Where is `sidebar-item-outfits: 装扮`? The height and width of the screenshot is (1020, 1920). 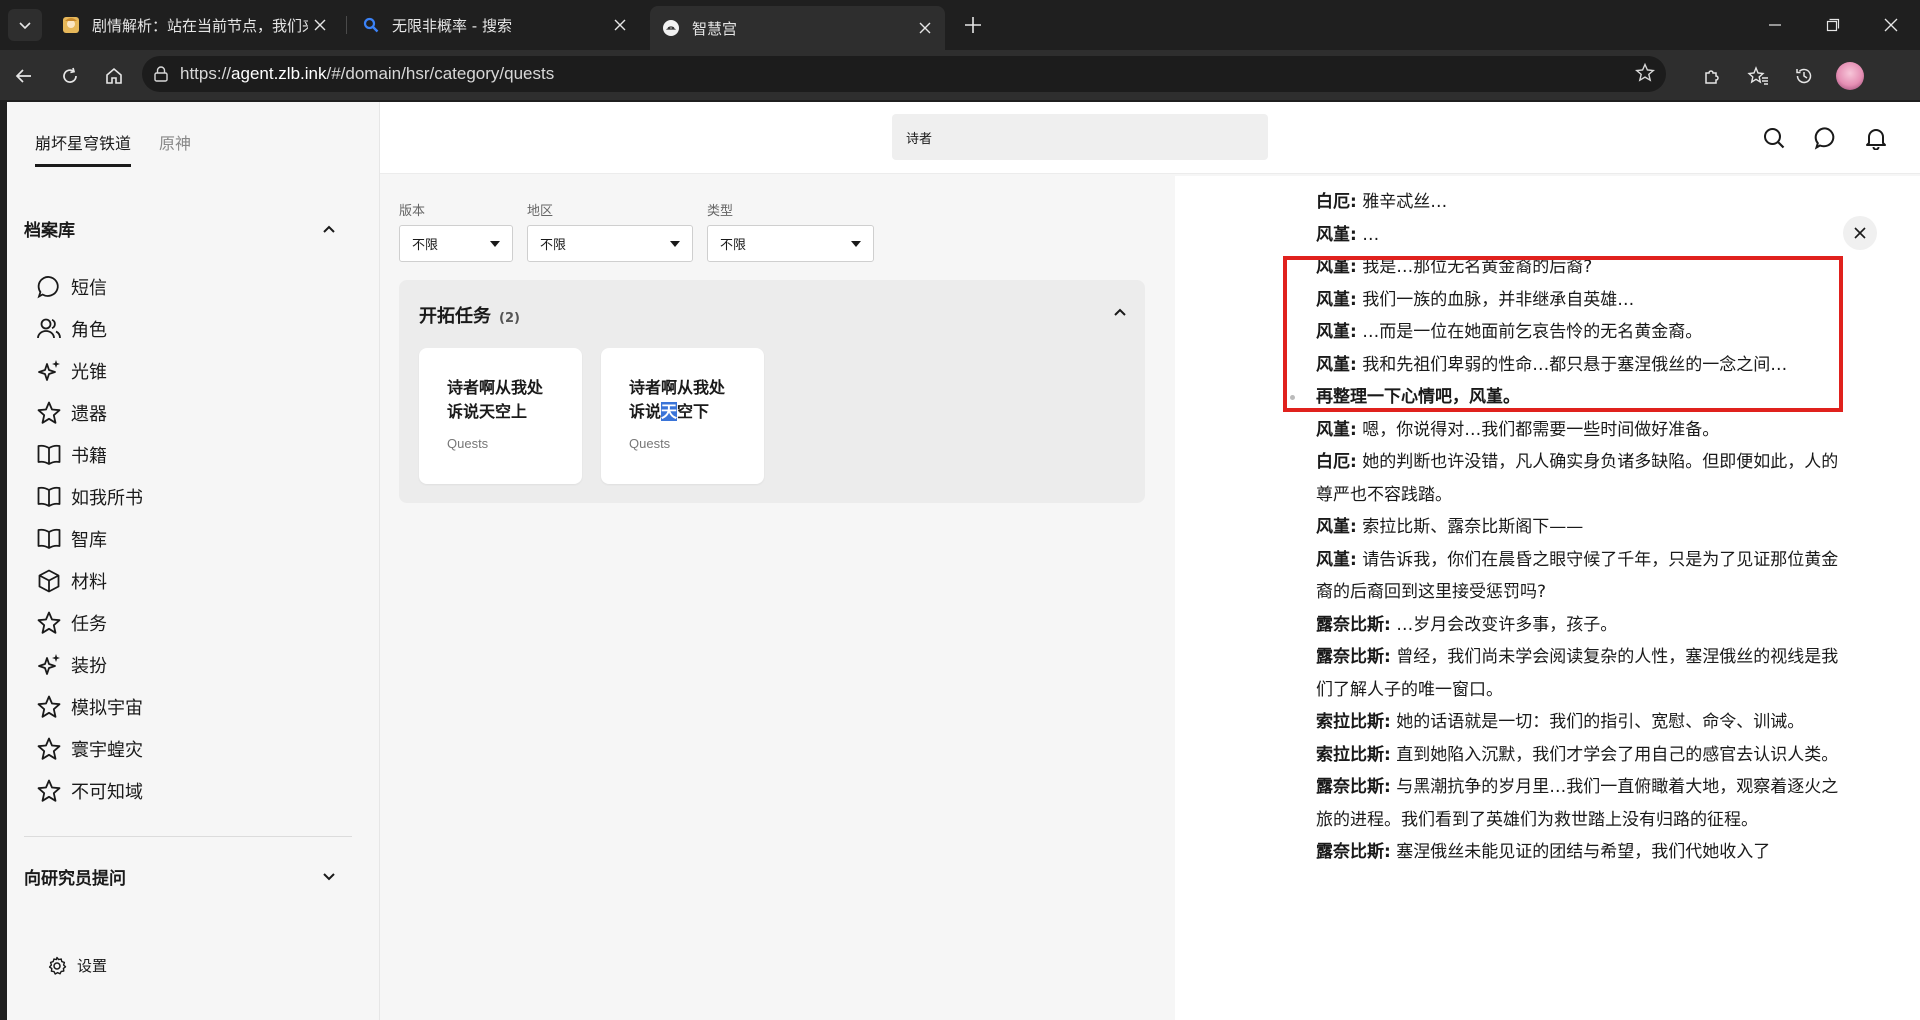
sidebar-item-outfits: 装扮 is located at coordinates (89, 665).